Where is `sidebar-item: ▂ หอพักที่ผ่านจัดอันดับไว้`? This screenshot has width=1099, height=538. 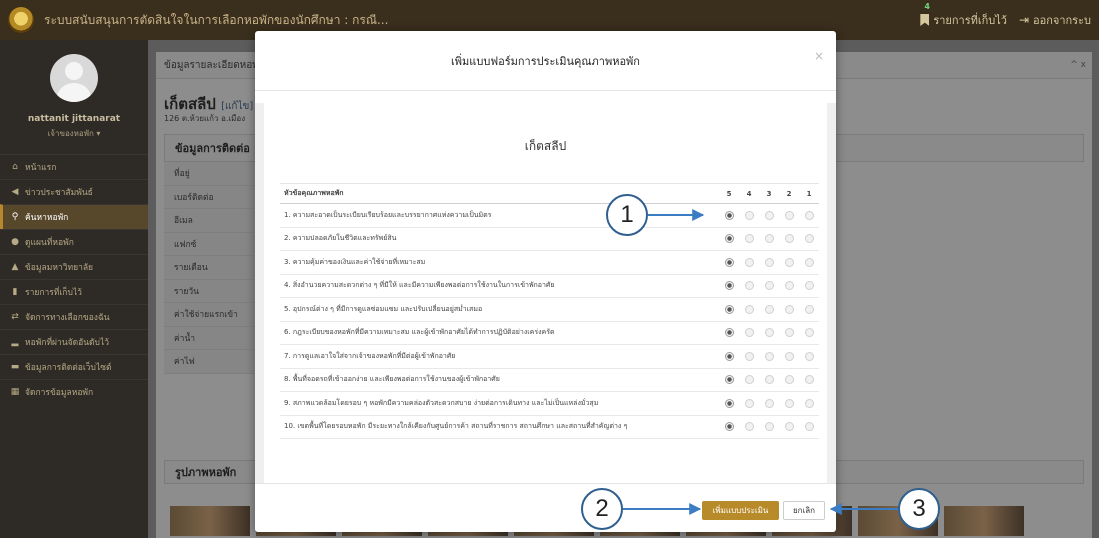 sidebar-item: ▂ หอพักที่ผ่านจัดอันดับไว้ is located at coordinates (74, 341).